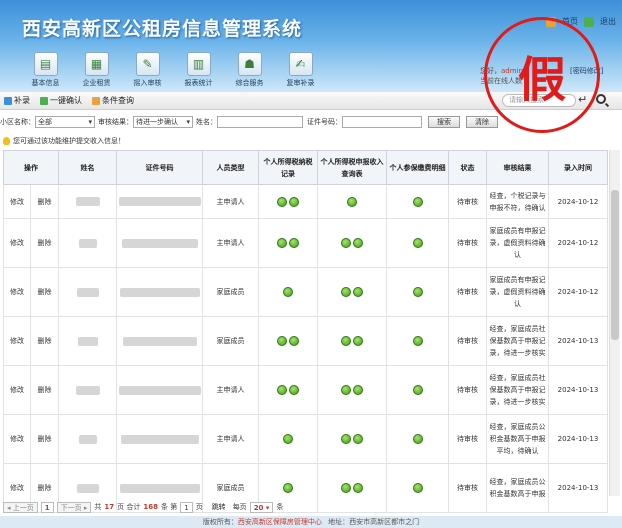 This screenshot has width=622, height=528. What do you see at coordinates (113, 100) in the screenshot?
I see `condition-query-button: 条件查询` at bounding box center [113, 100].